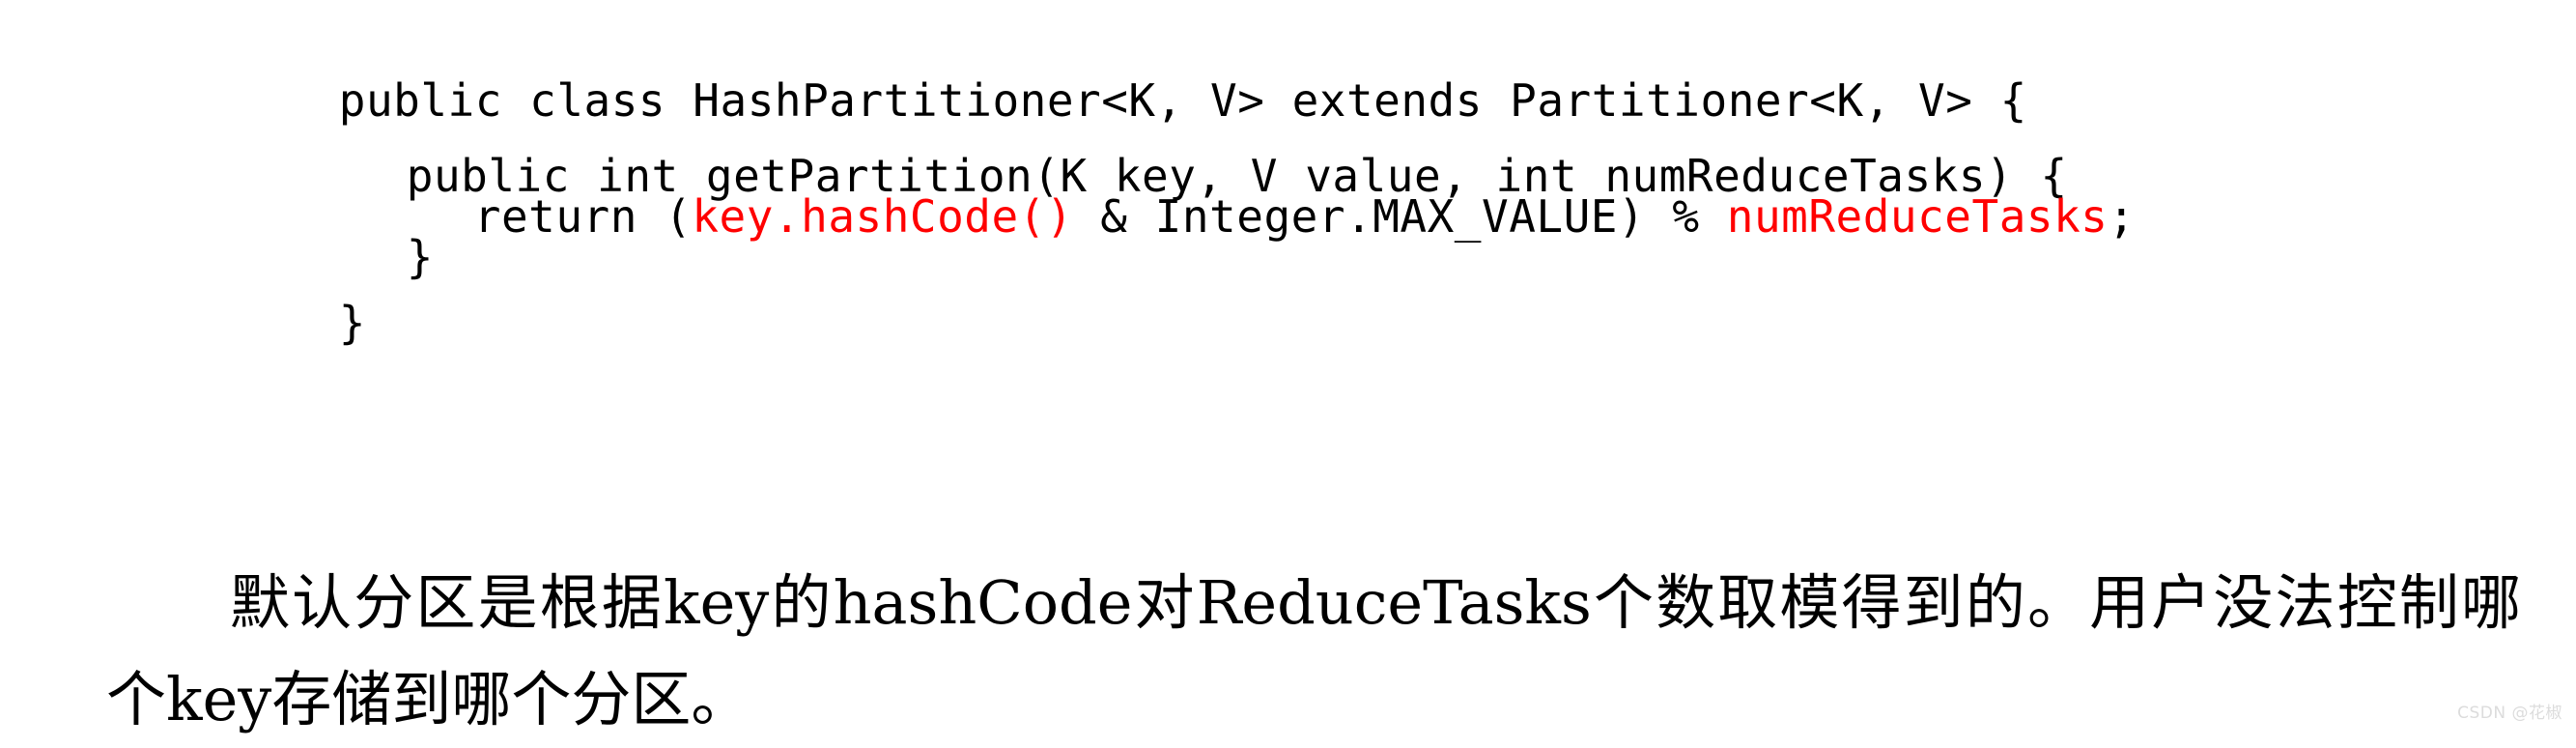 The image size is (2576, 748). What do you see at coordinates (447, 602) in the screenshot?
I see `prose-segment-1: 默认分区是根据` at bounding box center [447, 602].